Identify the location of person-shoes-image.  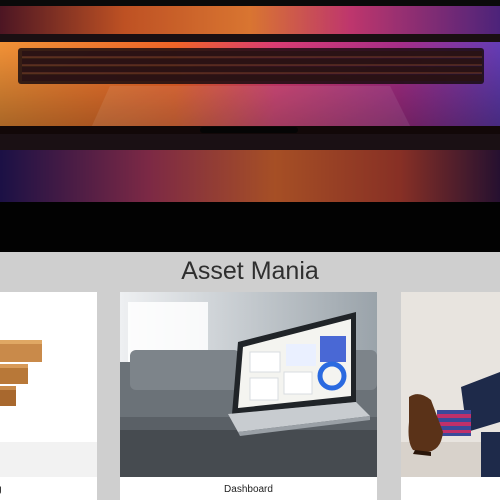
(450, 384).